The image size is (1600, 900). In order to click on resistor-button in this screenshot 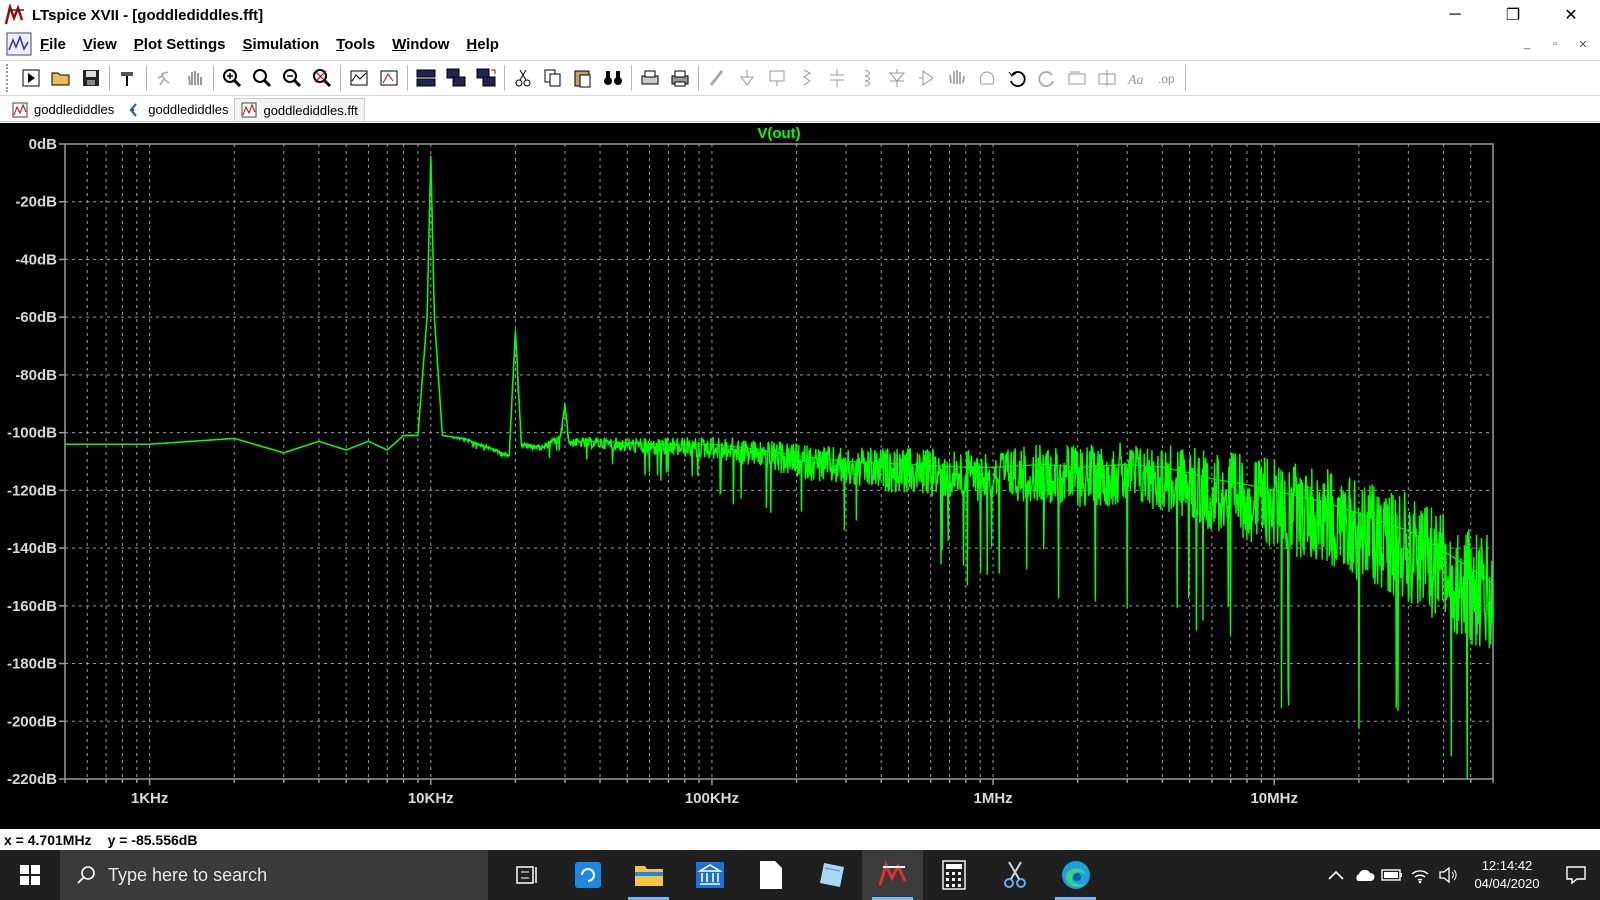, I will do `click(807, 78)`.